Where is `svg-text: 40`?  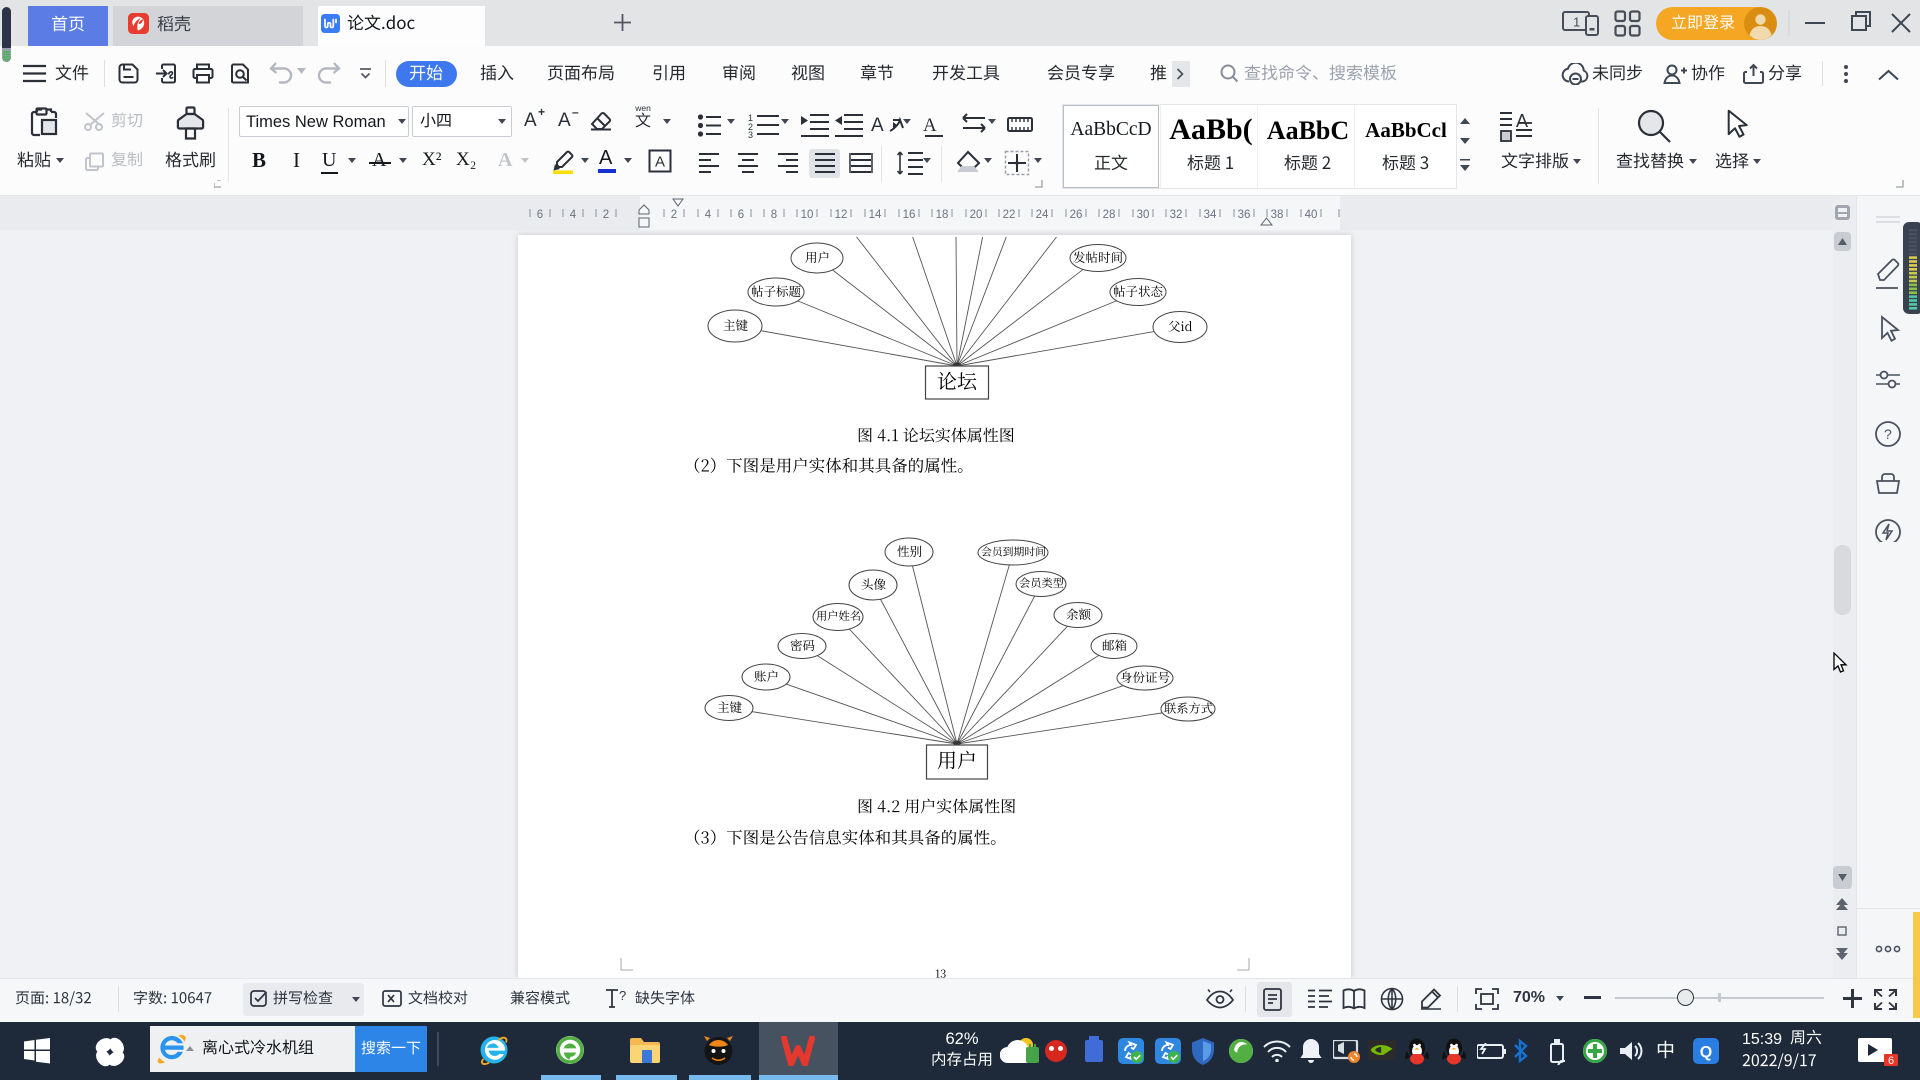 svg-text: 40 is located at coordinates (1311, 215).